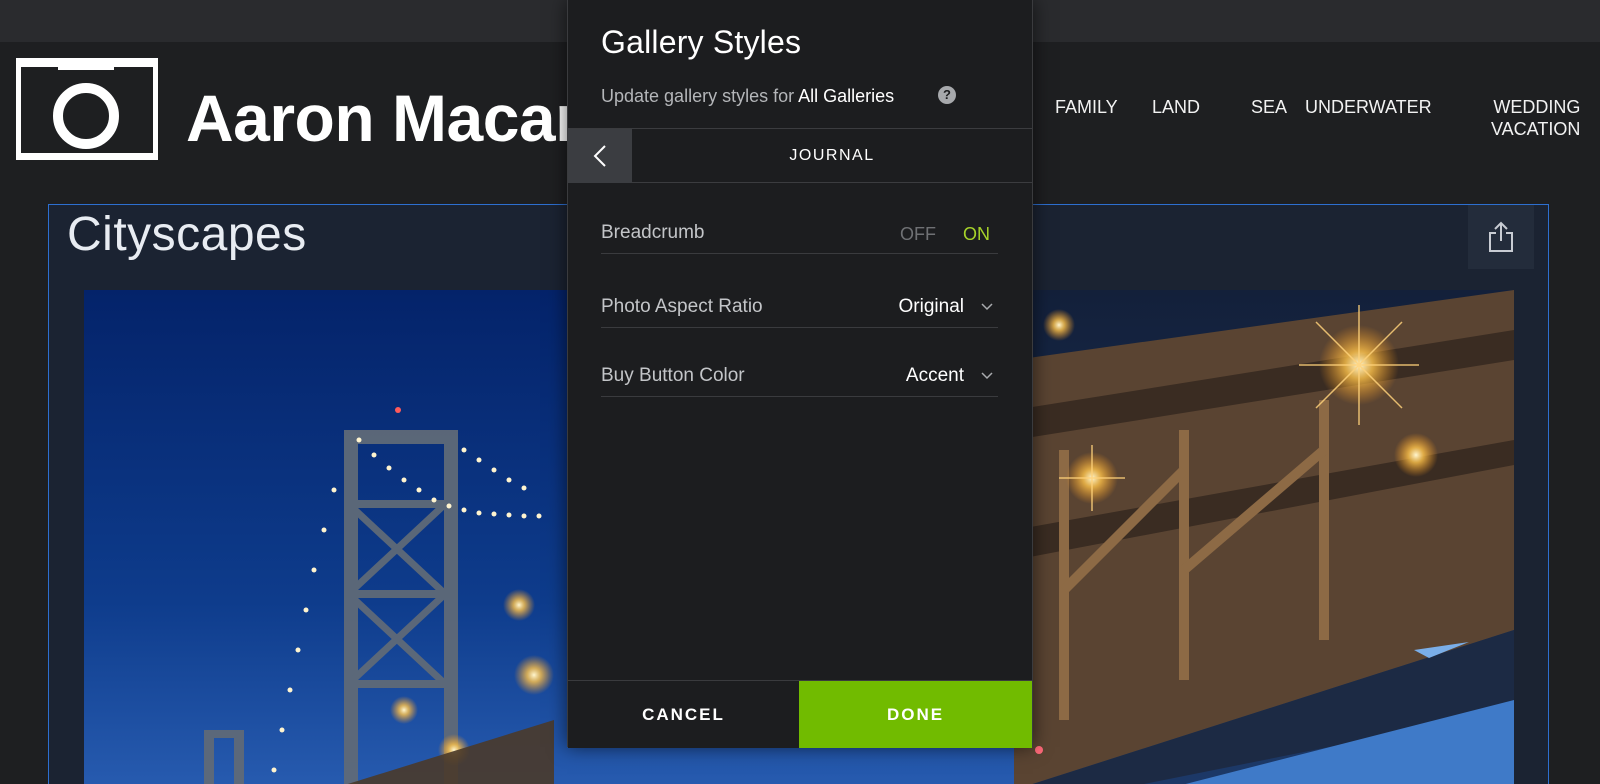  Describe the element at coordinates (682, 306) in the screenshot. I see `aspect-ratio-label: Photo Aspect Ratio` at that location.